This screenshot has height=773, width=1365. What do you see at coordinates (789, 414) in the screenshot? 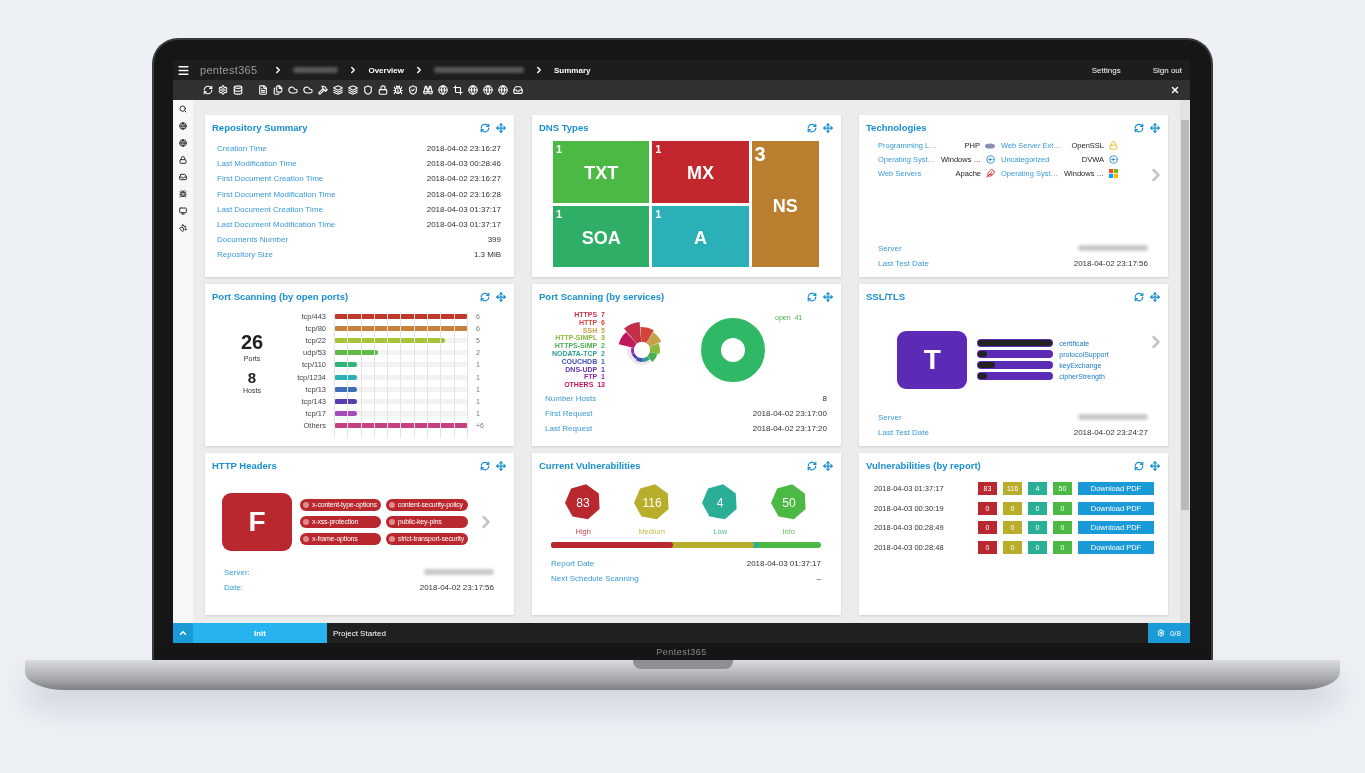
I see `detail-value: 2018-04-02 23:17:00` at bounding box center [789, 414].